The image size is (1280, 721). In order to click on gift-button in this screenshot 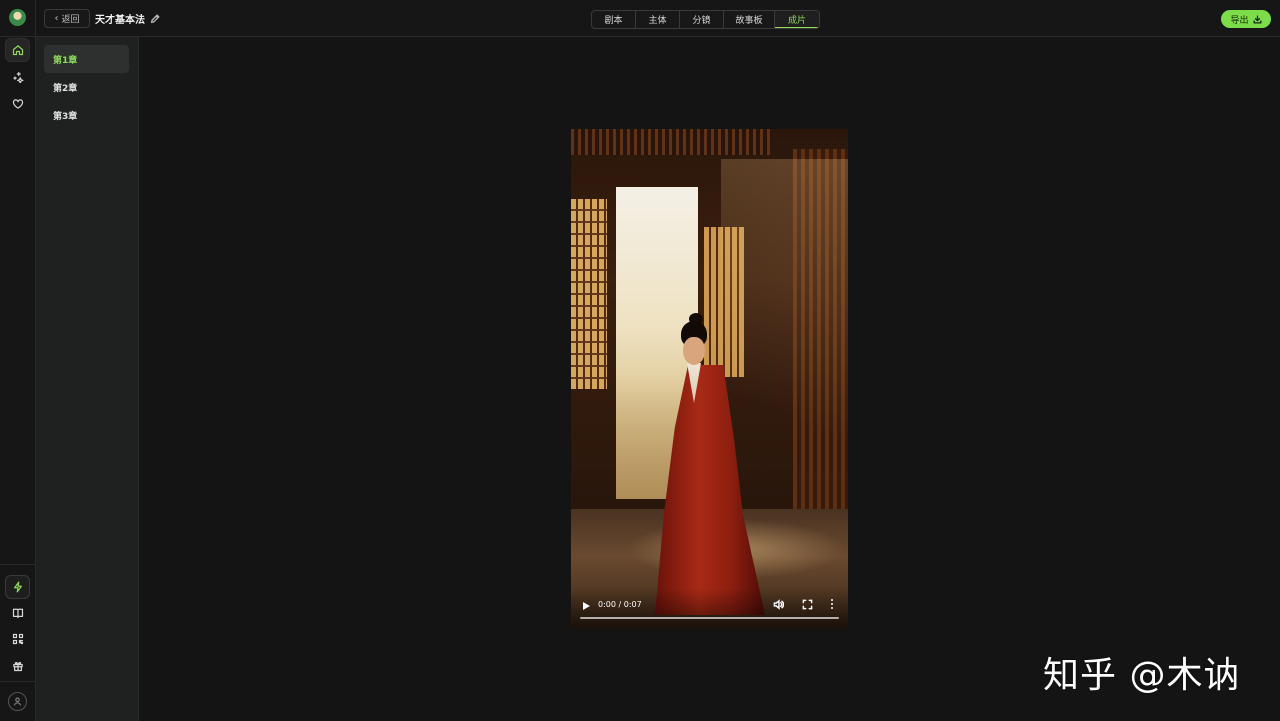, I will do `click(17, 666)`.